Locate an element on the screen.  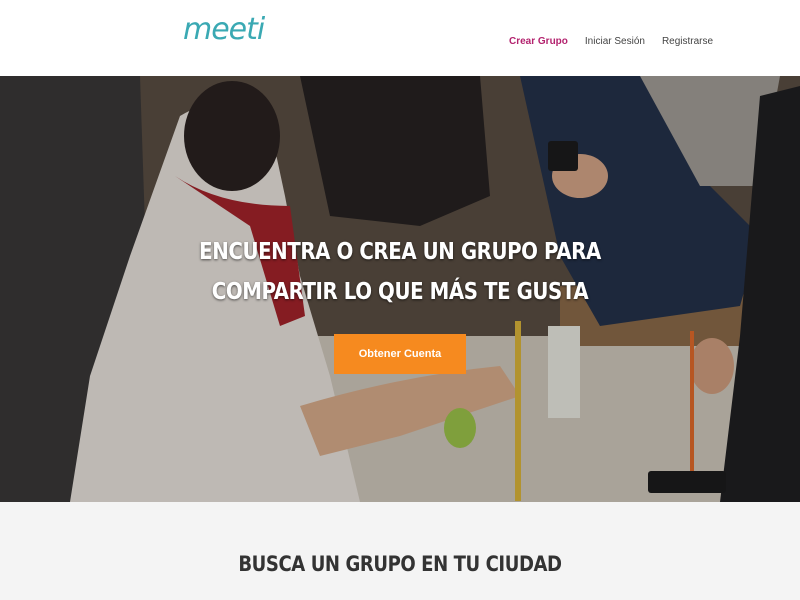
hero-title-line-1: ENCUENTRA O CREA UN GRUPO PARA is located at coordinates (400, 252).